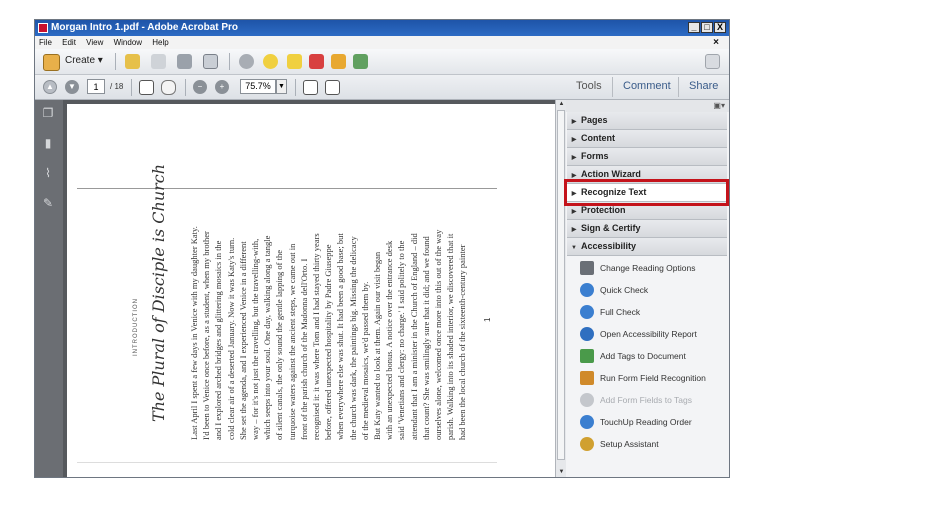  What do you see at coordinates (647, 86) in the screenshot?
I see `tab-comment: Comment` at bounding box center [647, 86].